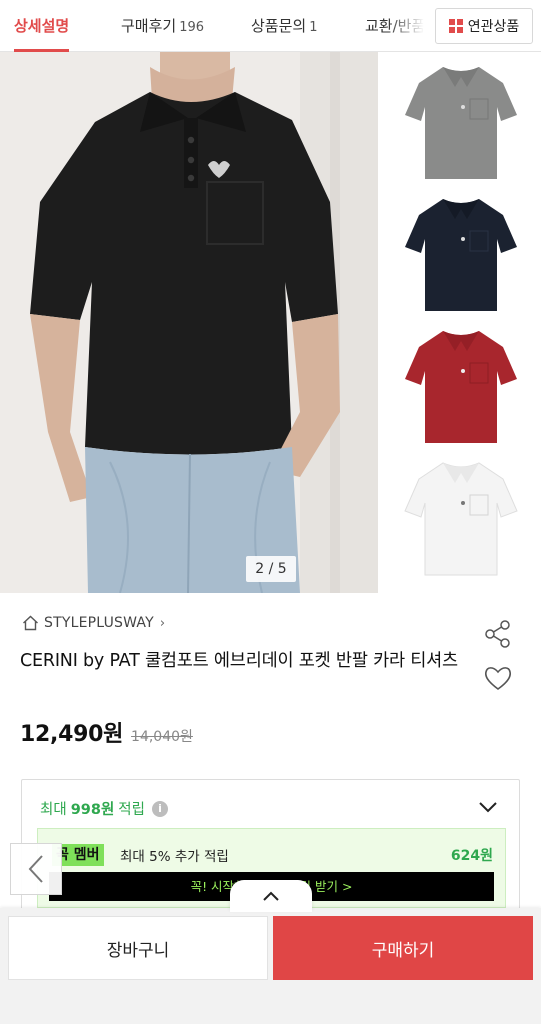 The height and width of the screenshot is (1024, 541). What do you see at coordinates (131, 810) in the screenshot?
I see `points-suffix: 적립` at bounding box center [131, 810].